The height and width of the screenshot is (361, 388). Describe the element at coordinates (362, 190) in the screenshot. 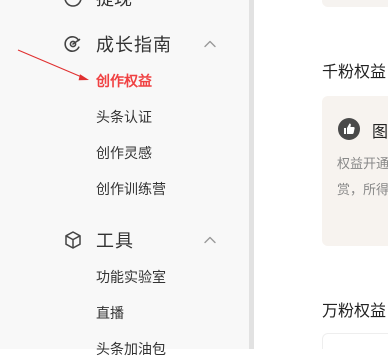

I see `card-desc-line: 赏，所得` at that location.